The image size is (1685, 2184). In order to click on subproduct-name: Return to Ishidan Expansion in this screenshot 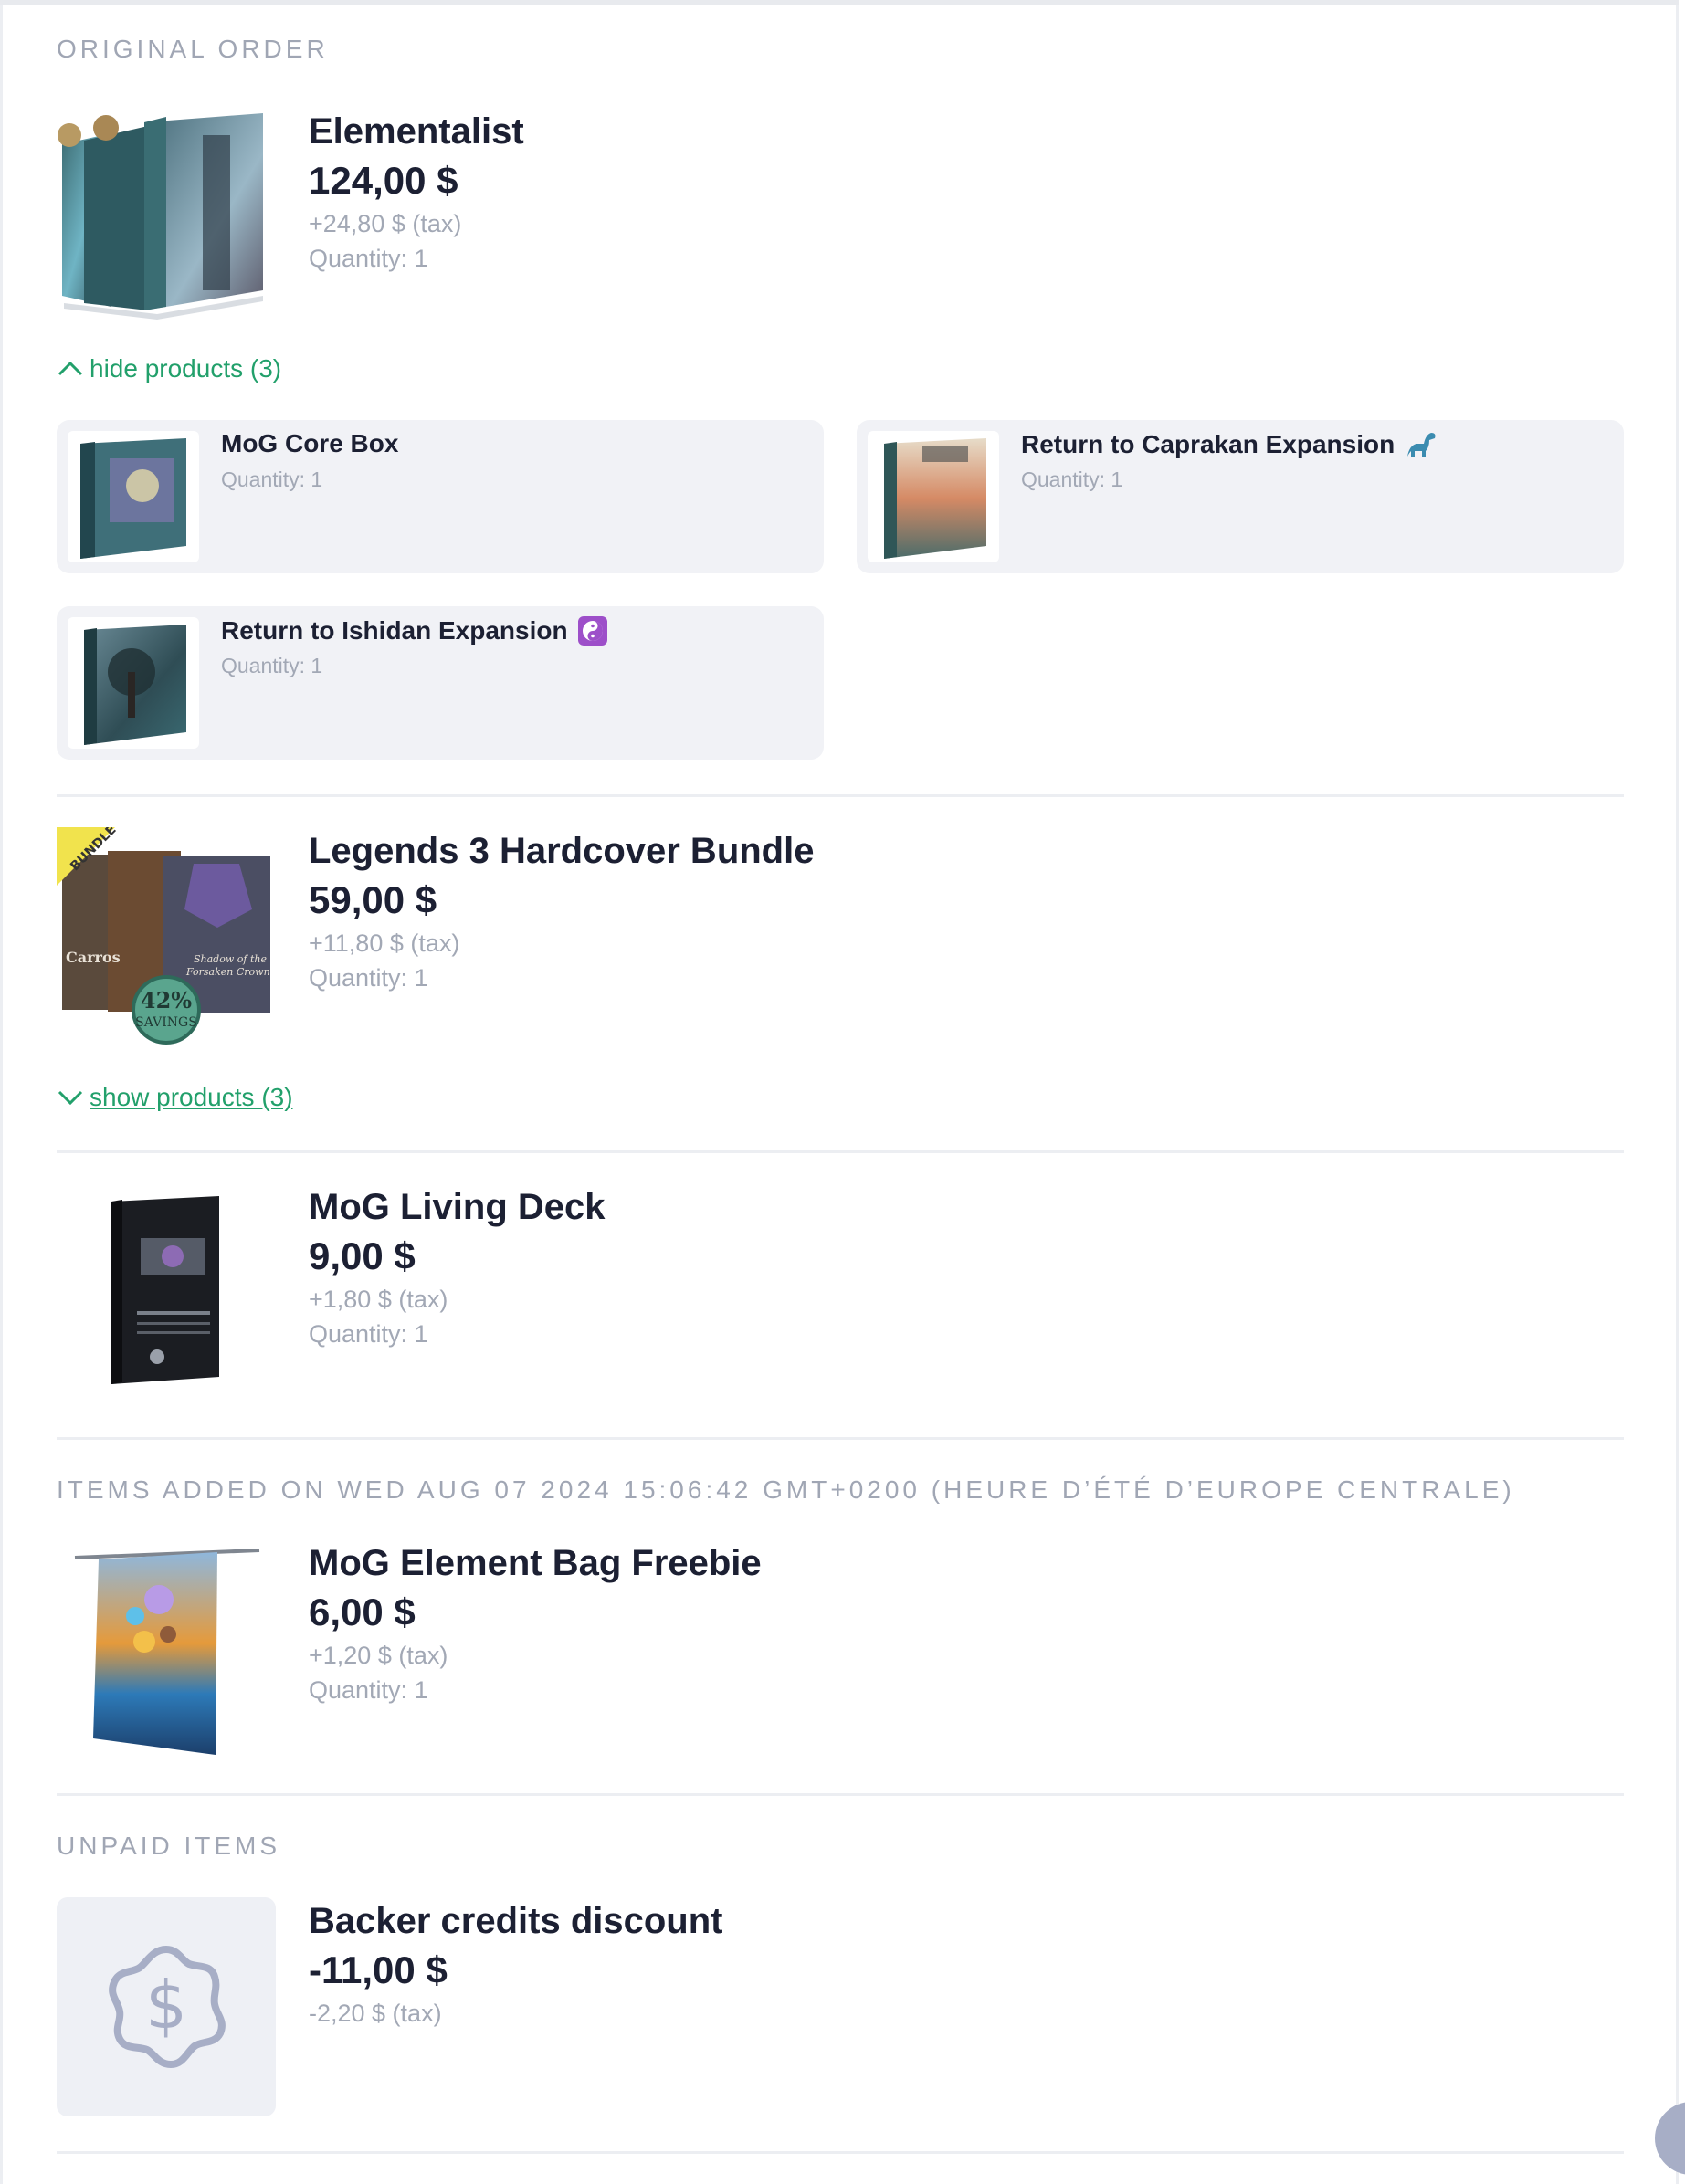, I will do `click(414, 631)`.